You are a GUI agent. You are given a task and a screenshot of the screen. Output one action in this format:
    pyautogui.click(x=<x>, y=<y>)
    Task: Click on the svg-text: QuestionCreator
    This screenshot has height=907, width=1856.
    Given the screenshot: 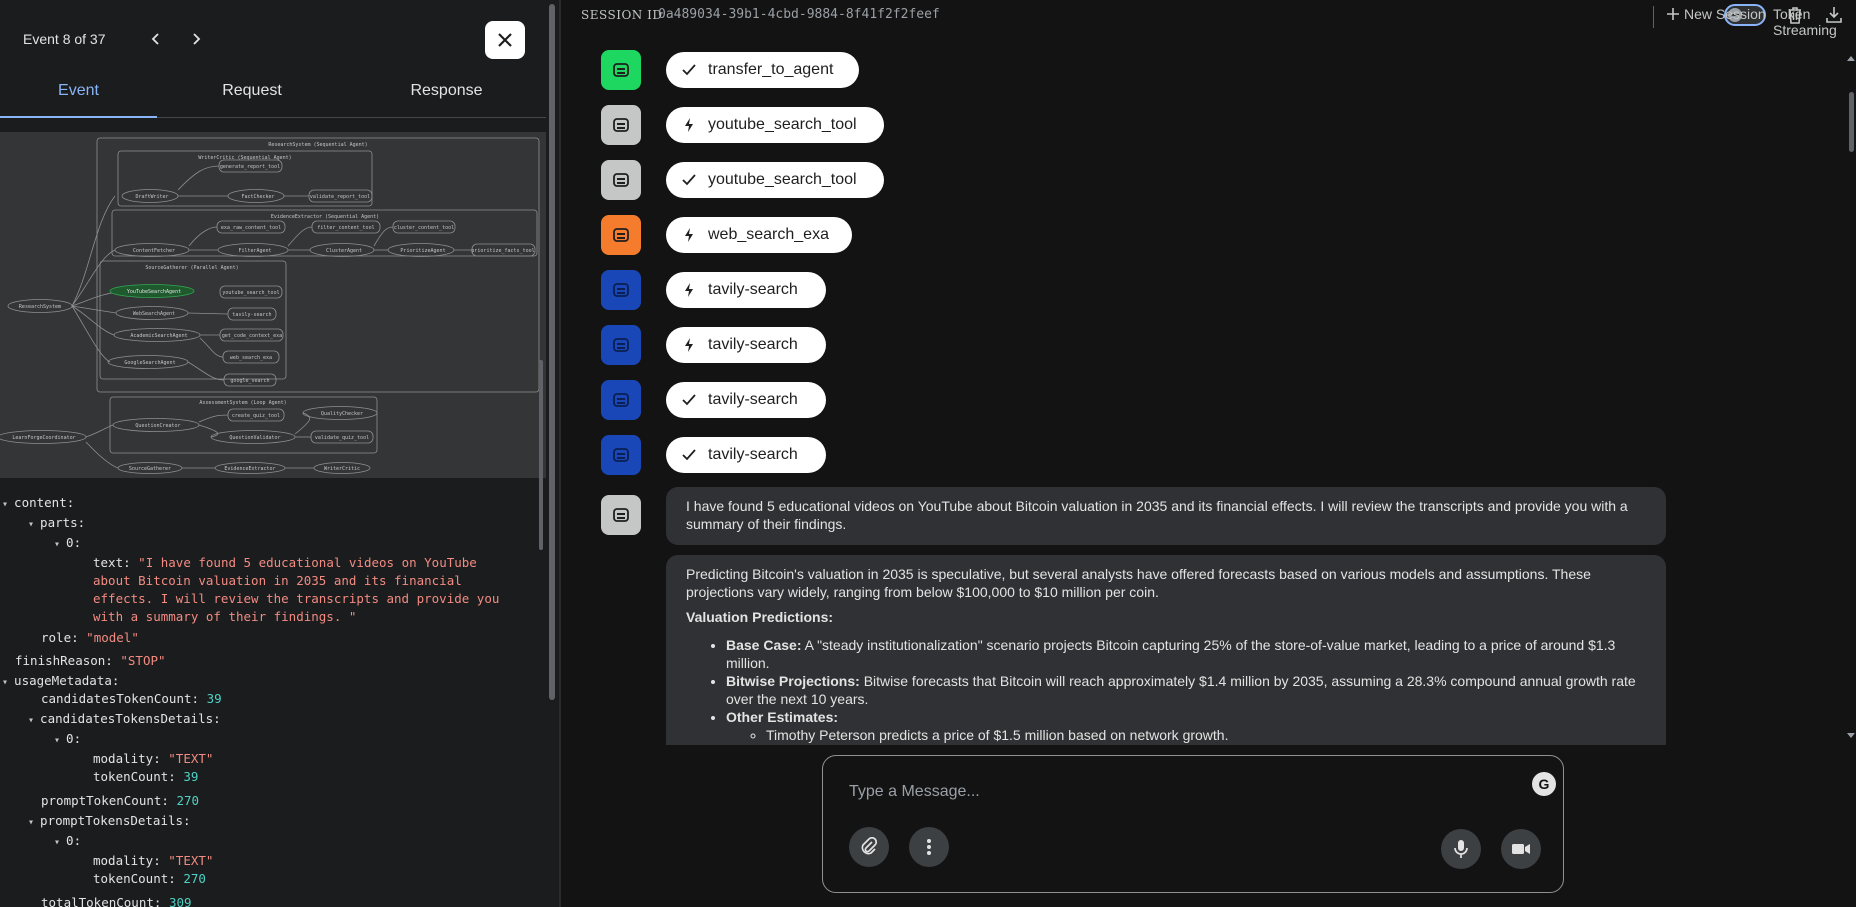 What is the action you would take?
    pyautogui.click(x=157, y=426)
    